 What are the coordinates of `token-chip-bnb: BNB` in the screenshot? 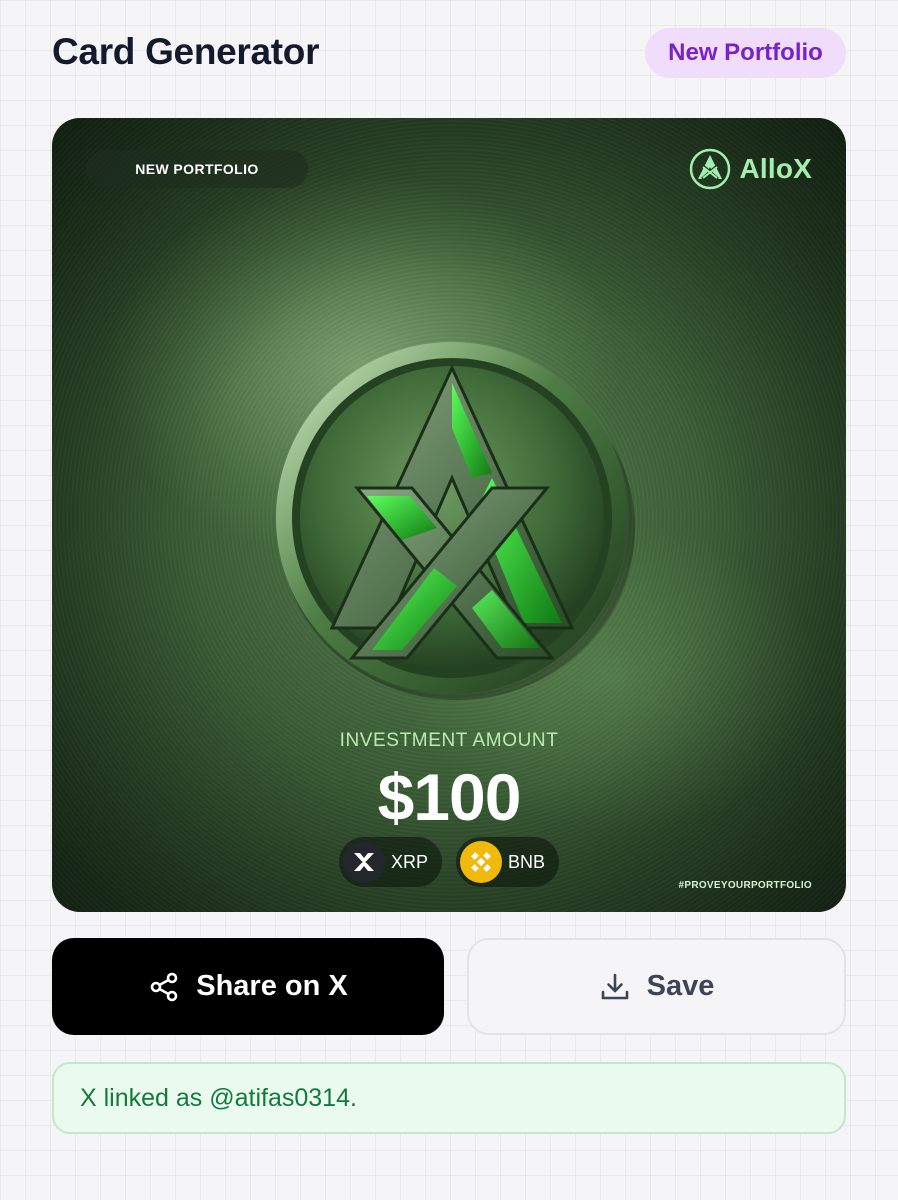 It's located at (508, 862).